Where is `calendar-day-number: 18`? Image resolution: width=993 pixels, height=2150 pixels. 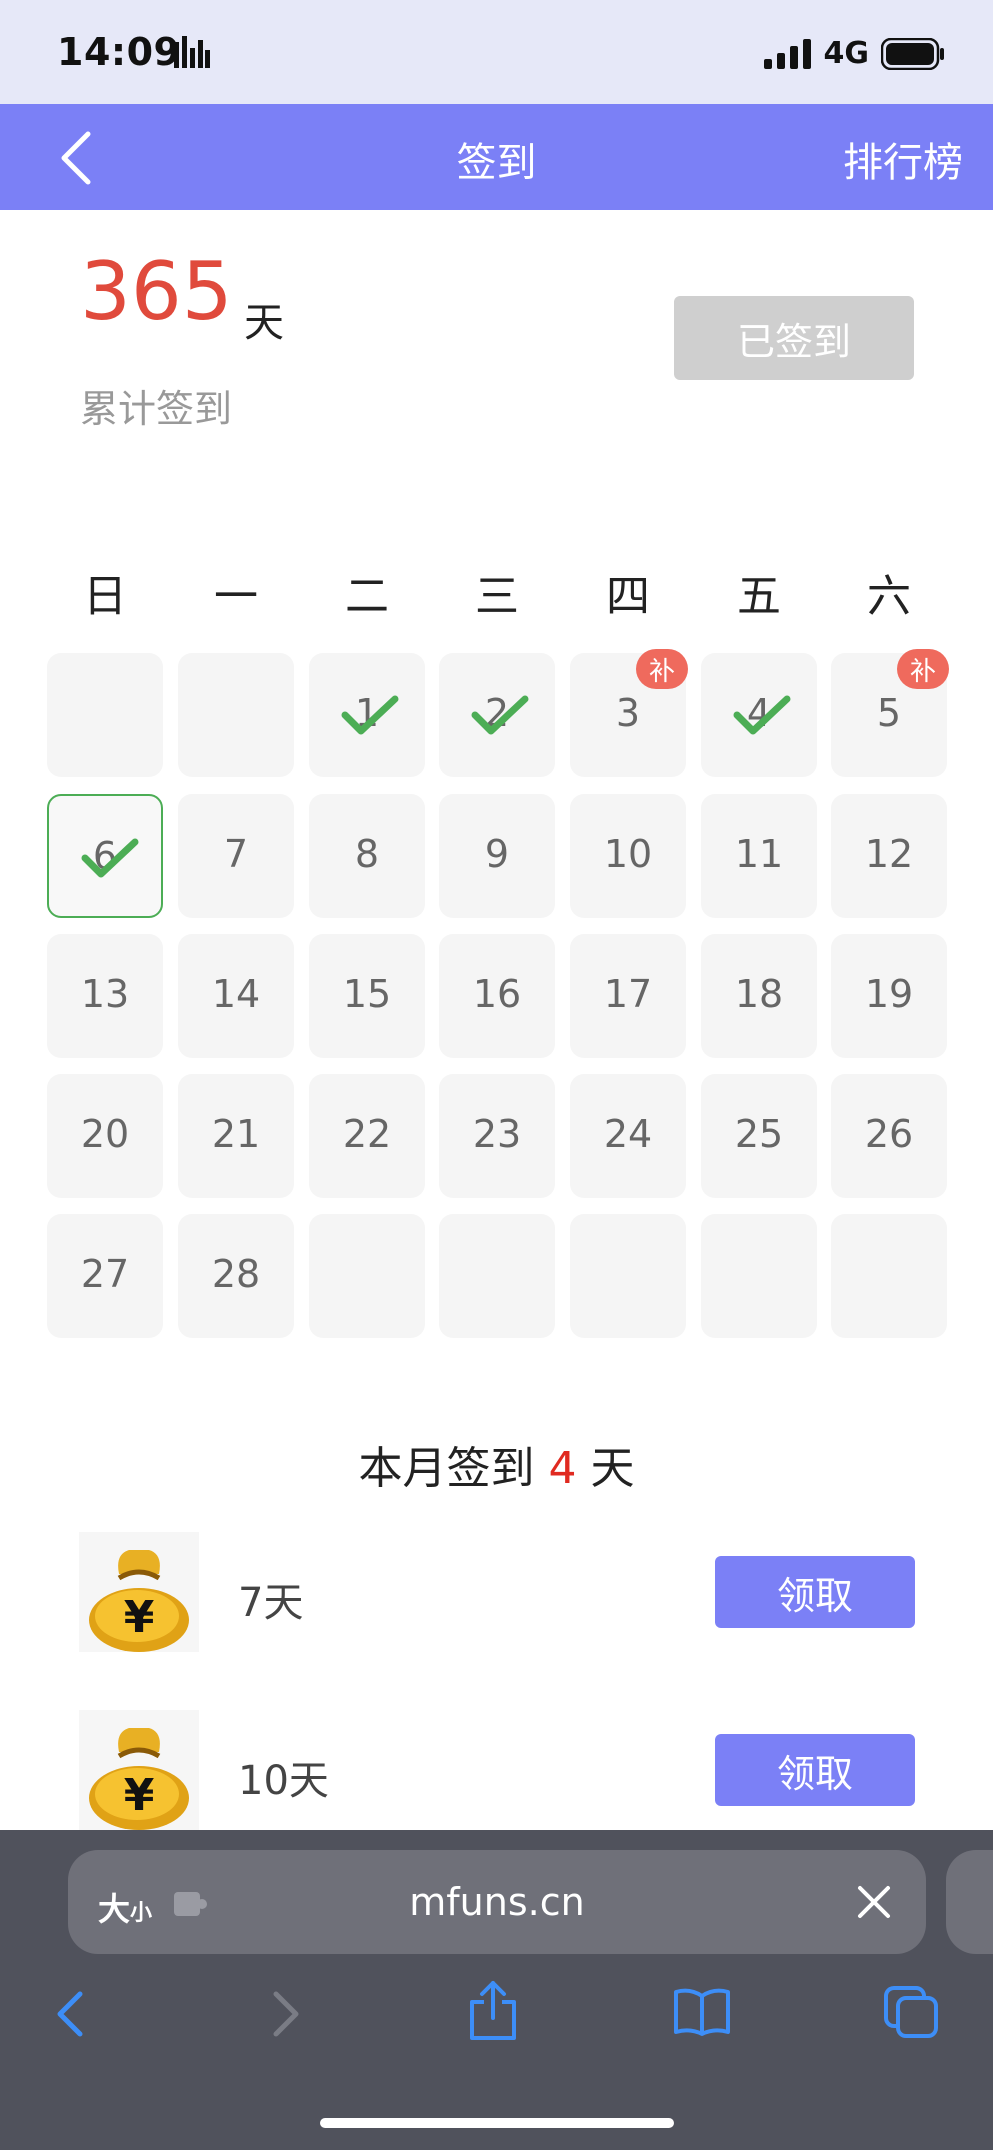
calendar-day-number: 18 is located at coordinates (759, 994).